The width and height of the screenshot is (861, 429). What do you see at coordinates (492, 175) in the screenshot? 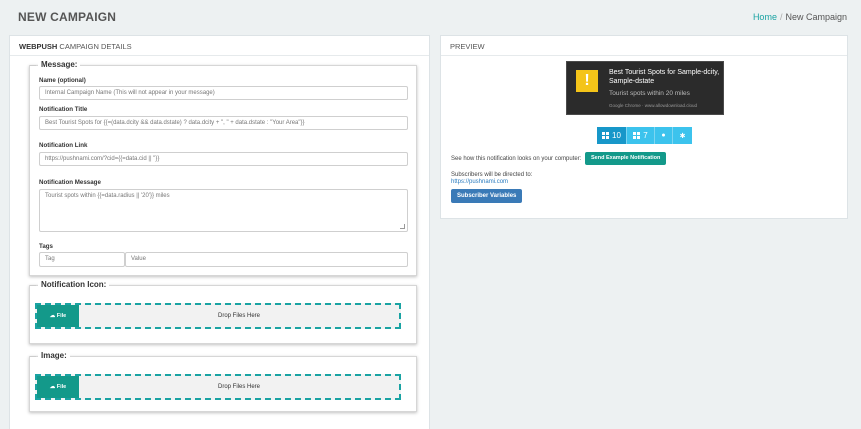
I see `directed-text: Subscribers will be directed to:` at bounding box center [492, 175].